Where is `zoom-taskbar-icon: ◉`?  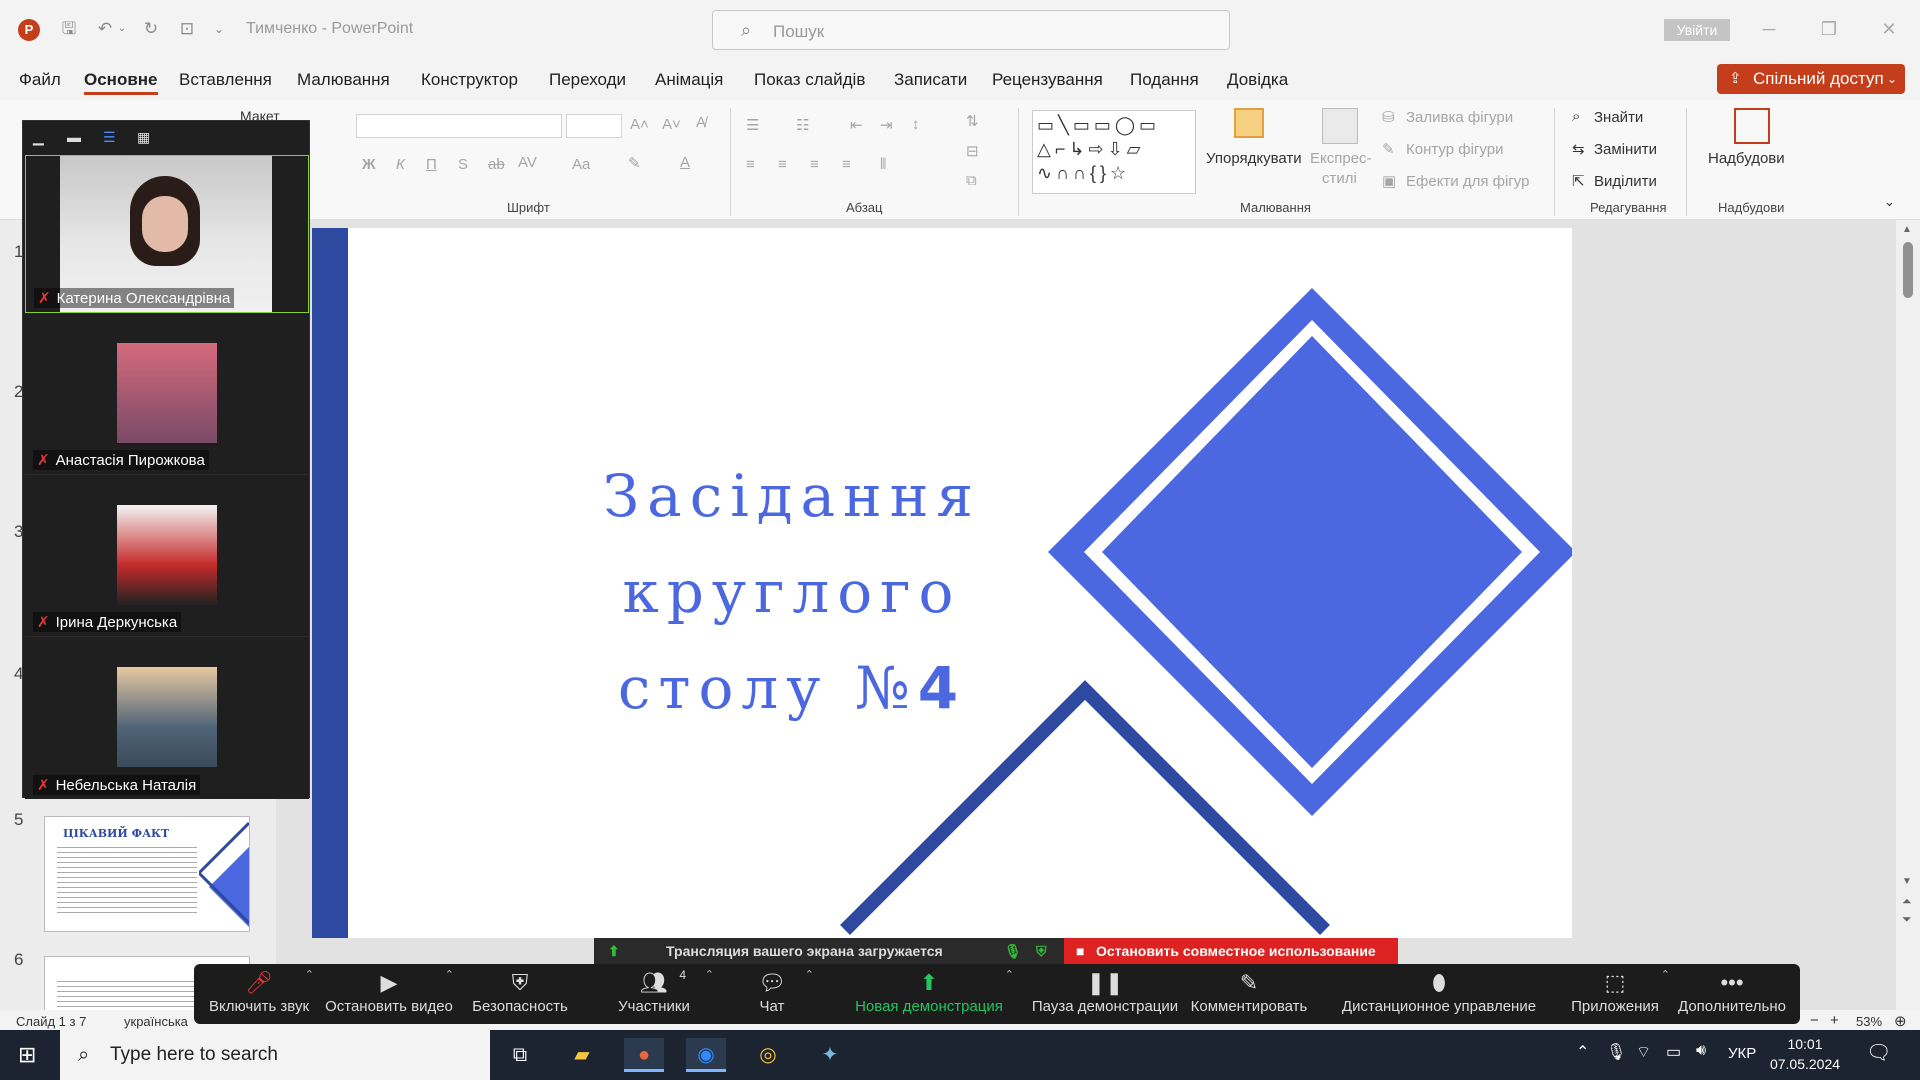 zoom-taskbar-icon: ◉ is located at coordinates (706, 1055).